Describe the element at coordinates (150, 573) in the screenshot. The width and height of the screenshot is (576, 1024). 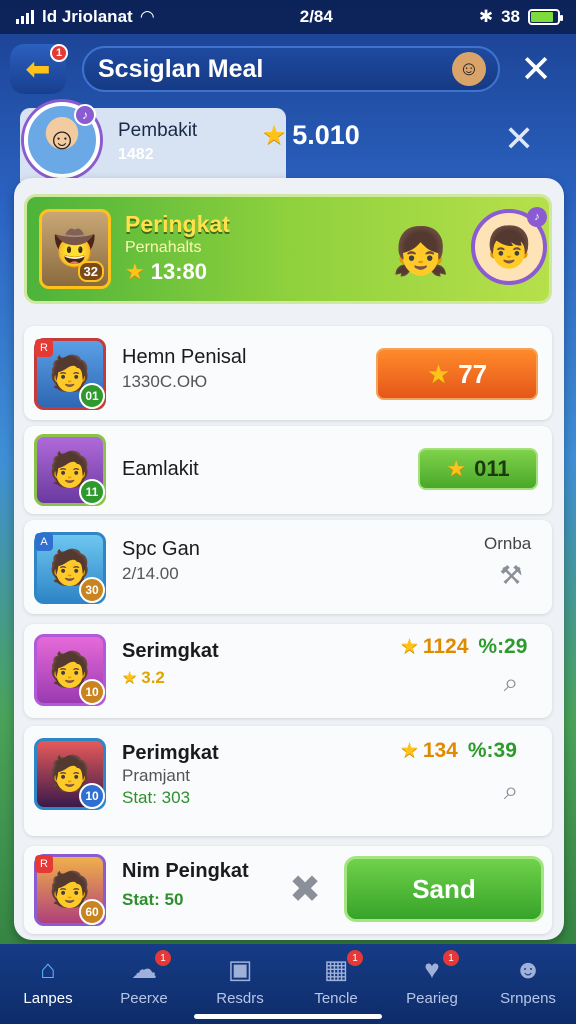
I see `player-sub: 2/14.00` at that location.